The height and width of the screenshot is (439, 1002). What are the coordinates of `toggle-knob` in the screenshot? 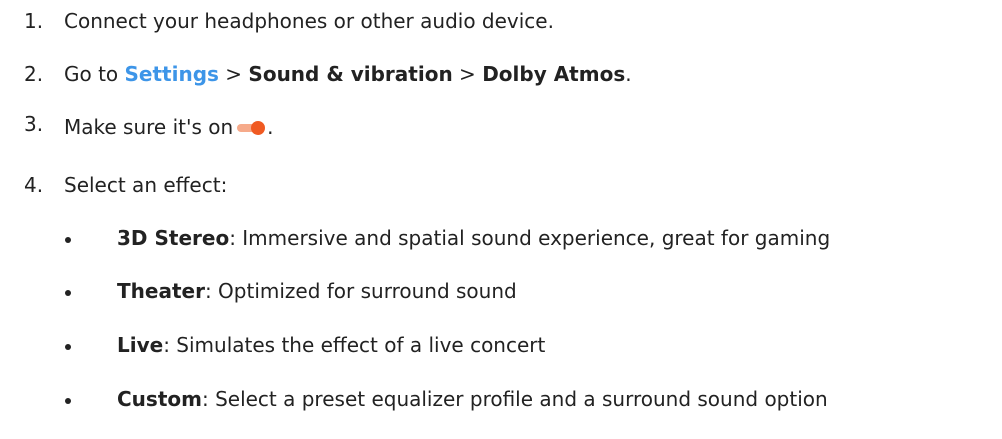 It's located at (258, 128).